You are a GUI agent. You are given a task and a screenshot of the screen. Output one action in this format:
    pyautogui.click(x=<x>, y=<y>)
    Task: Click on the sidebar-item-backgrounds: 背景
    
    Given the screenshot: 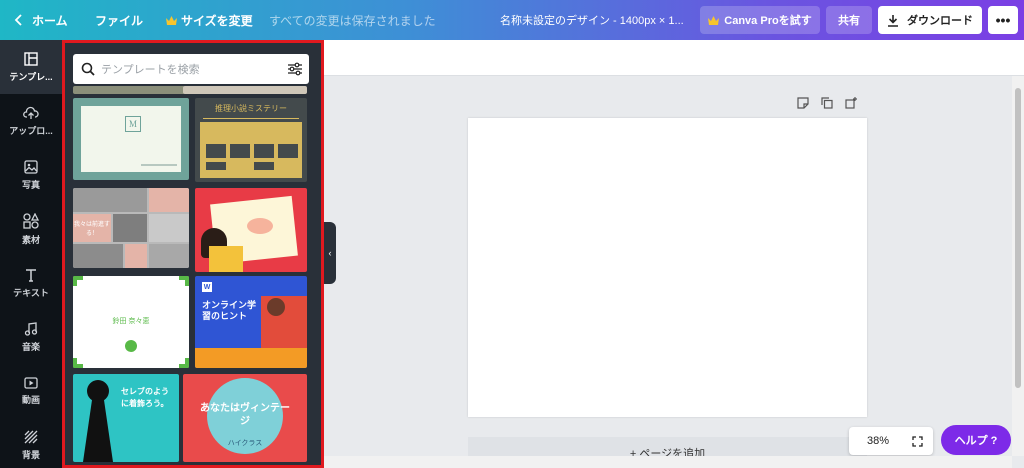 What is the action you would take?
    pyautogui.click(x=31, y=443)
    